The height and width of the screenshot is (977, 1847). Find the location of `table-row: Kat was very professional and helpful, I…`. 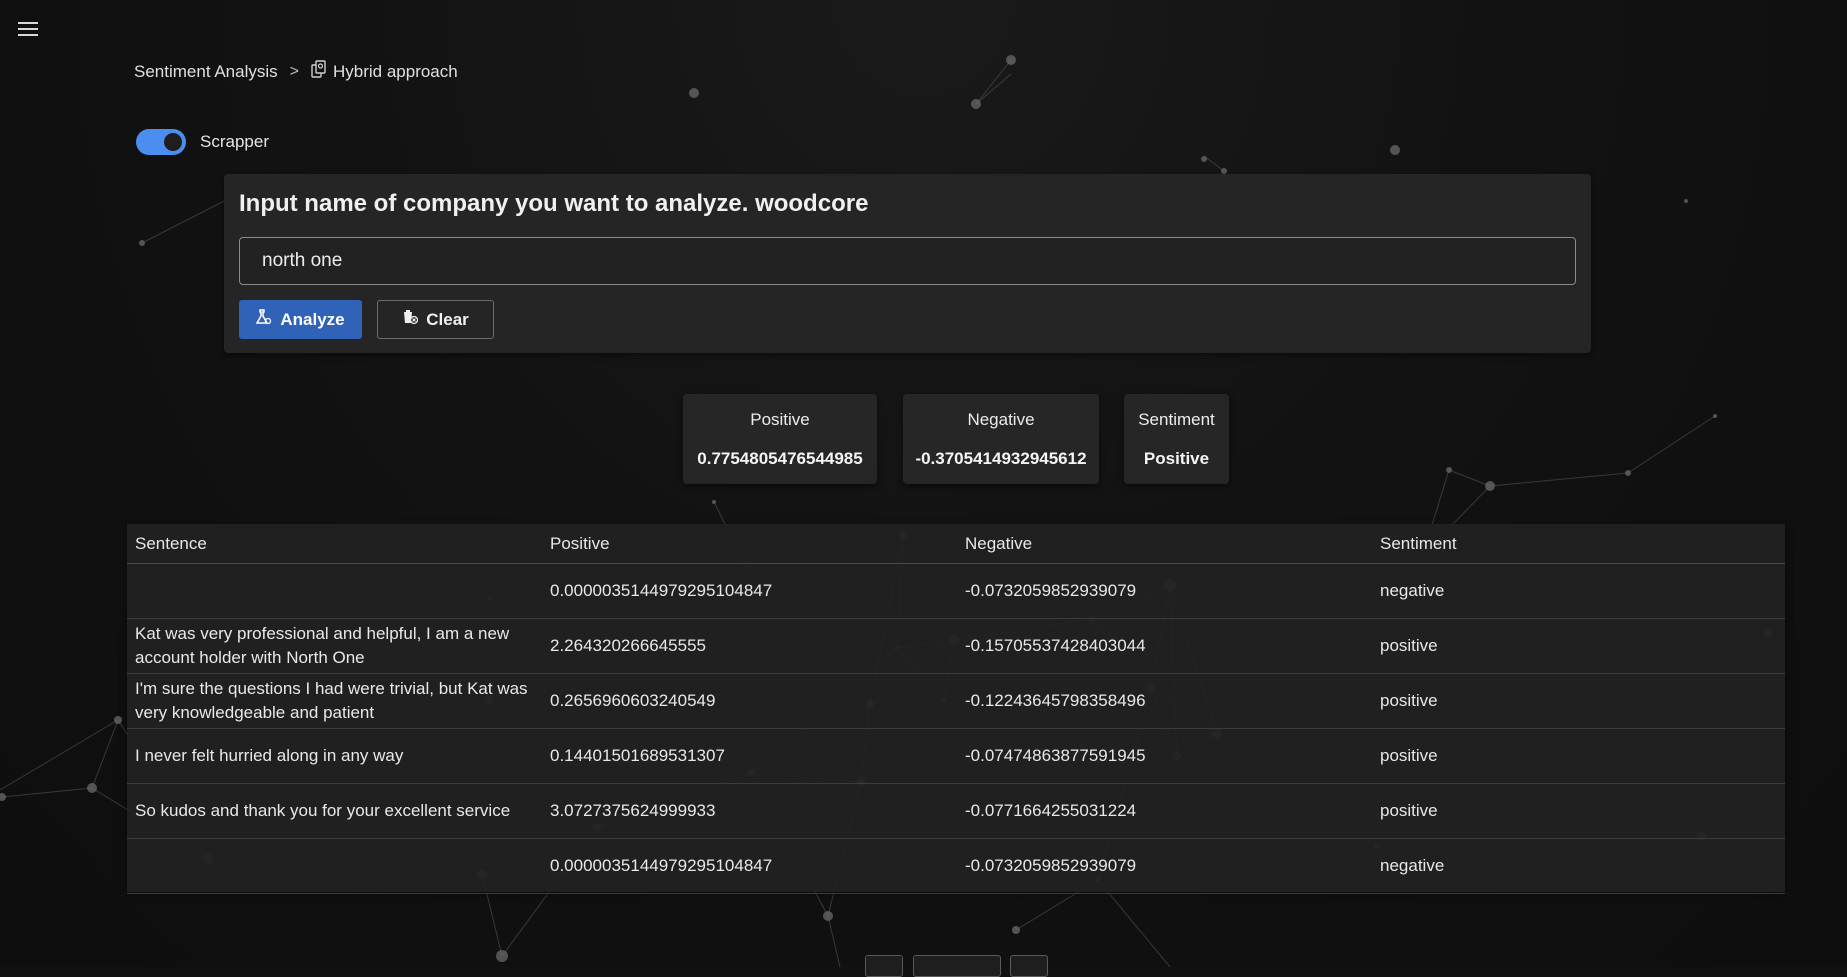

table-row: Kat was very professional and helpful, I… is located at coordinates (956, 646).